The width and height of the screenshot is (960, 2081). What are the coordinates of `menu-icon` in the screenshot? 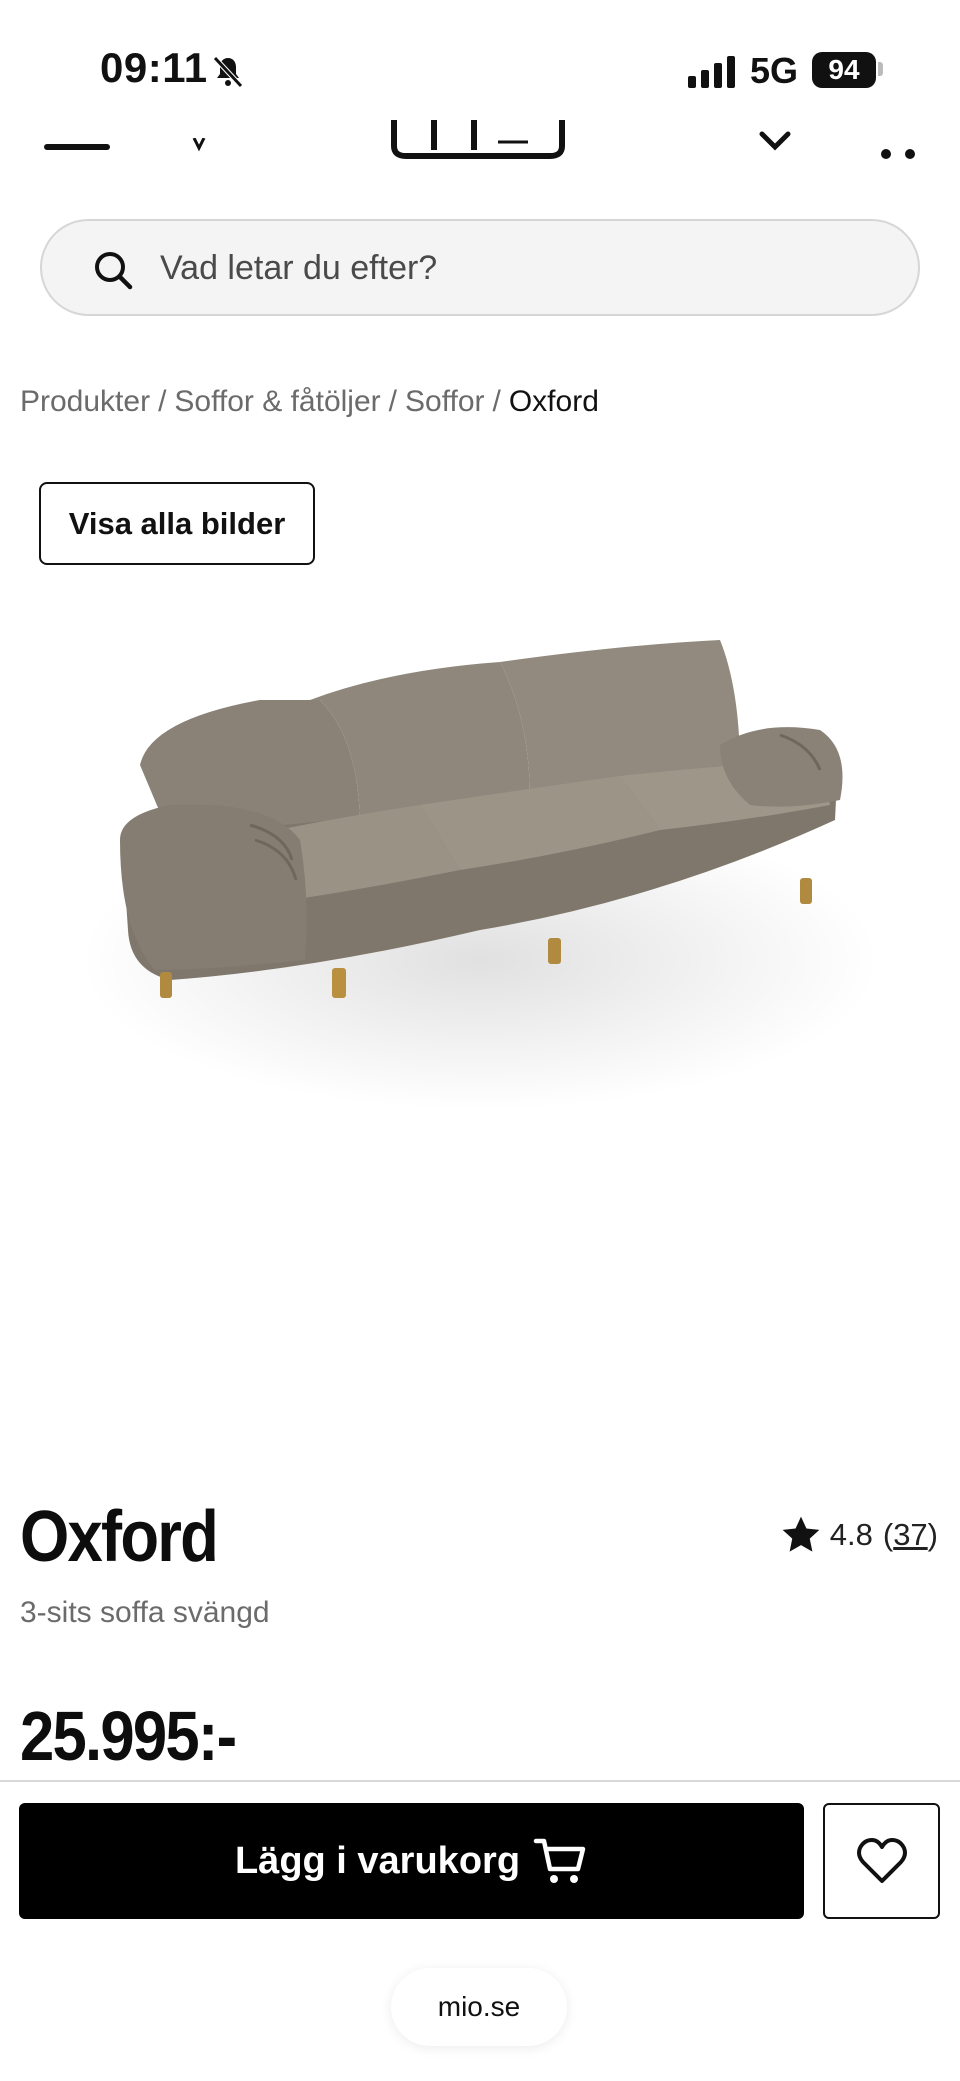 It's located at (77, 147).